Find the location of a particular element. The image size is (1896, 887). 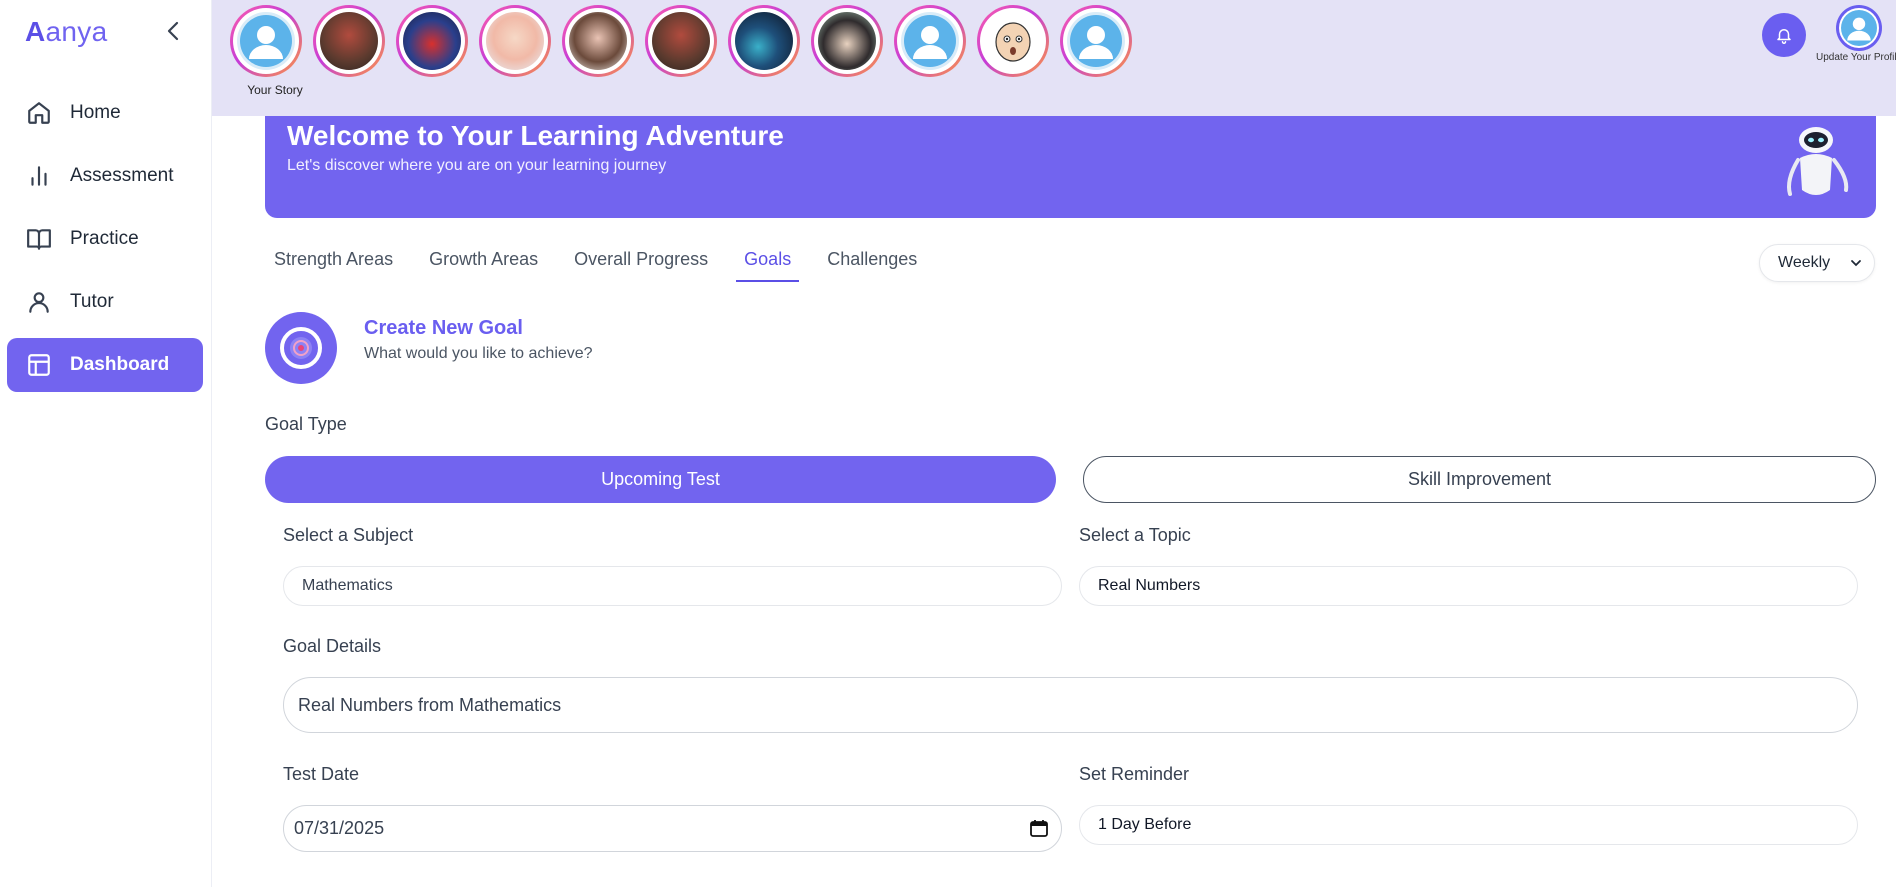

layout-icon is located at coordinates (39, 365).